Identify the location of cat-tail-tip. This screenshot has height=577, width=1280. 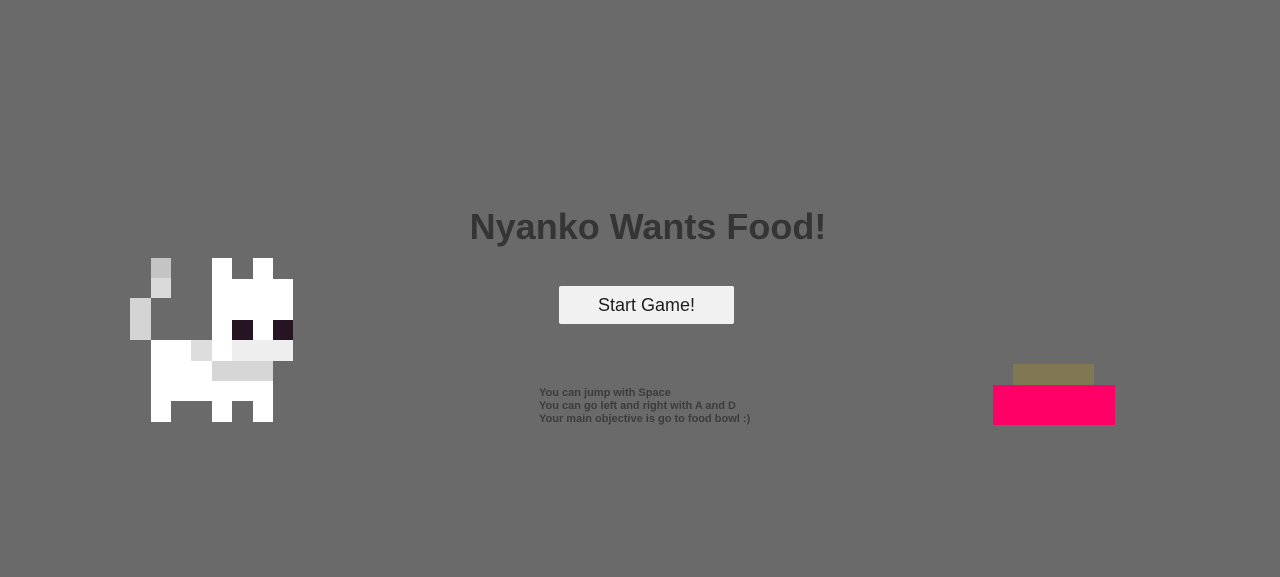
(161, 268).